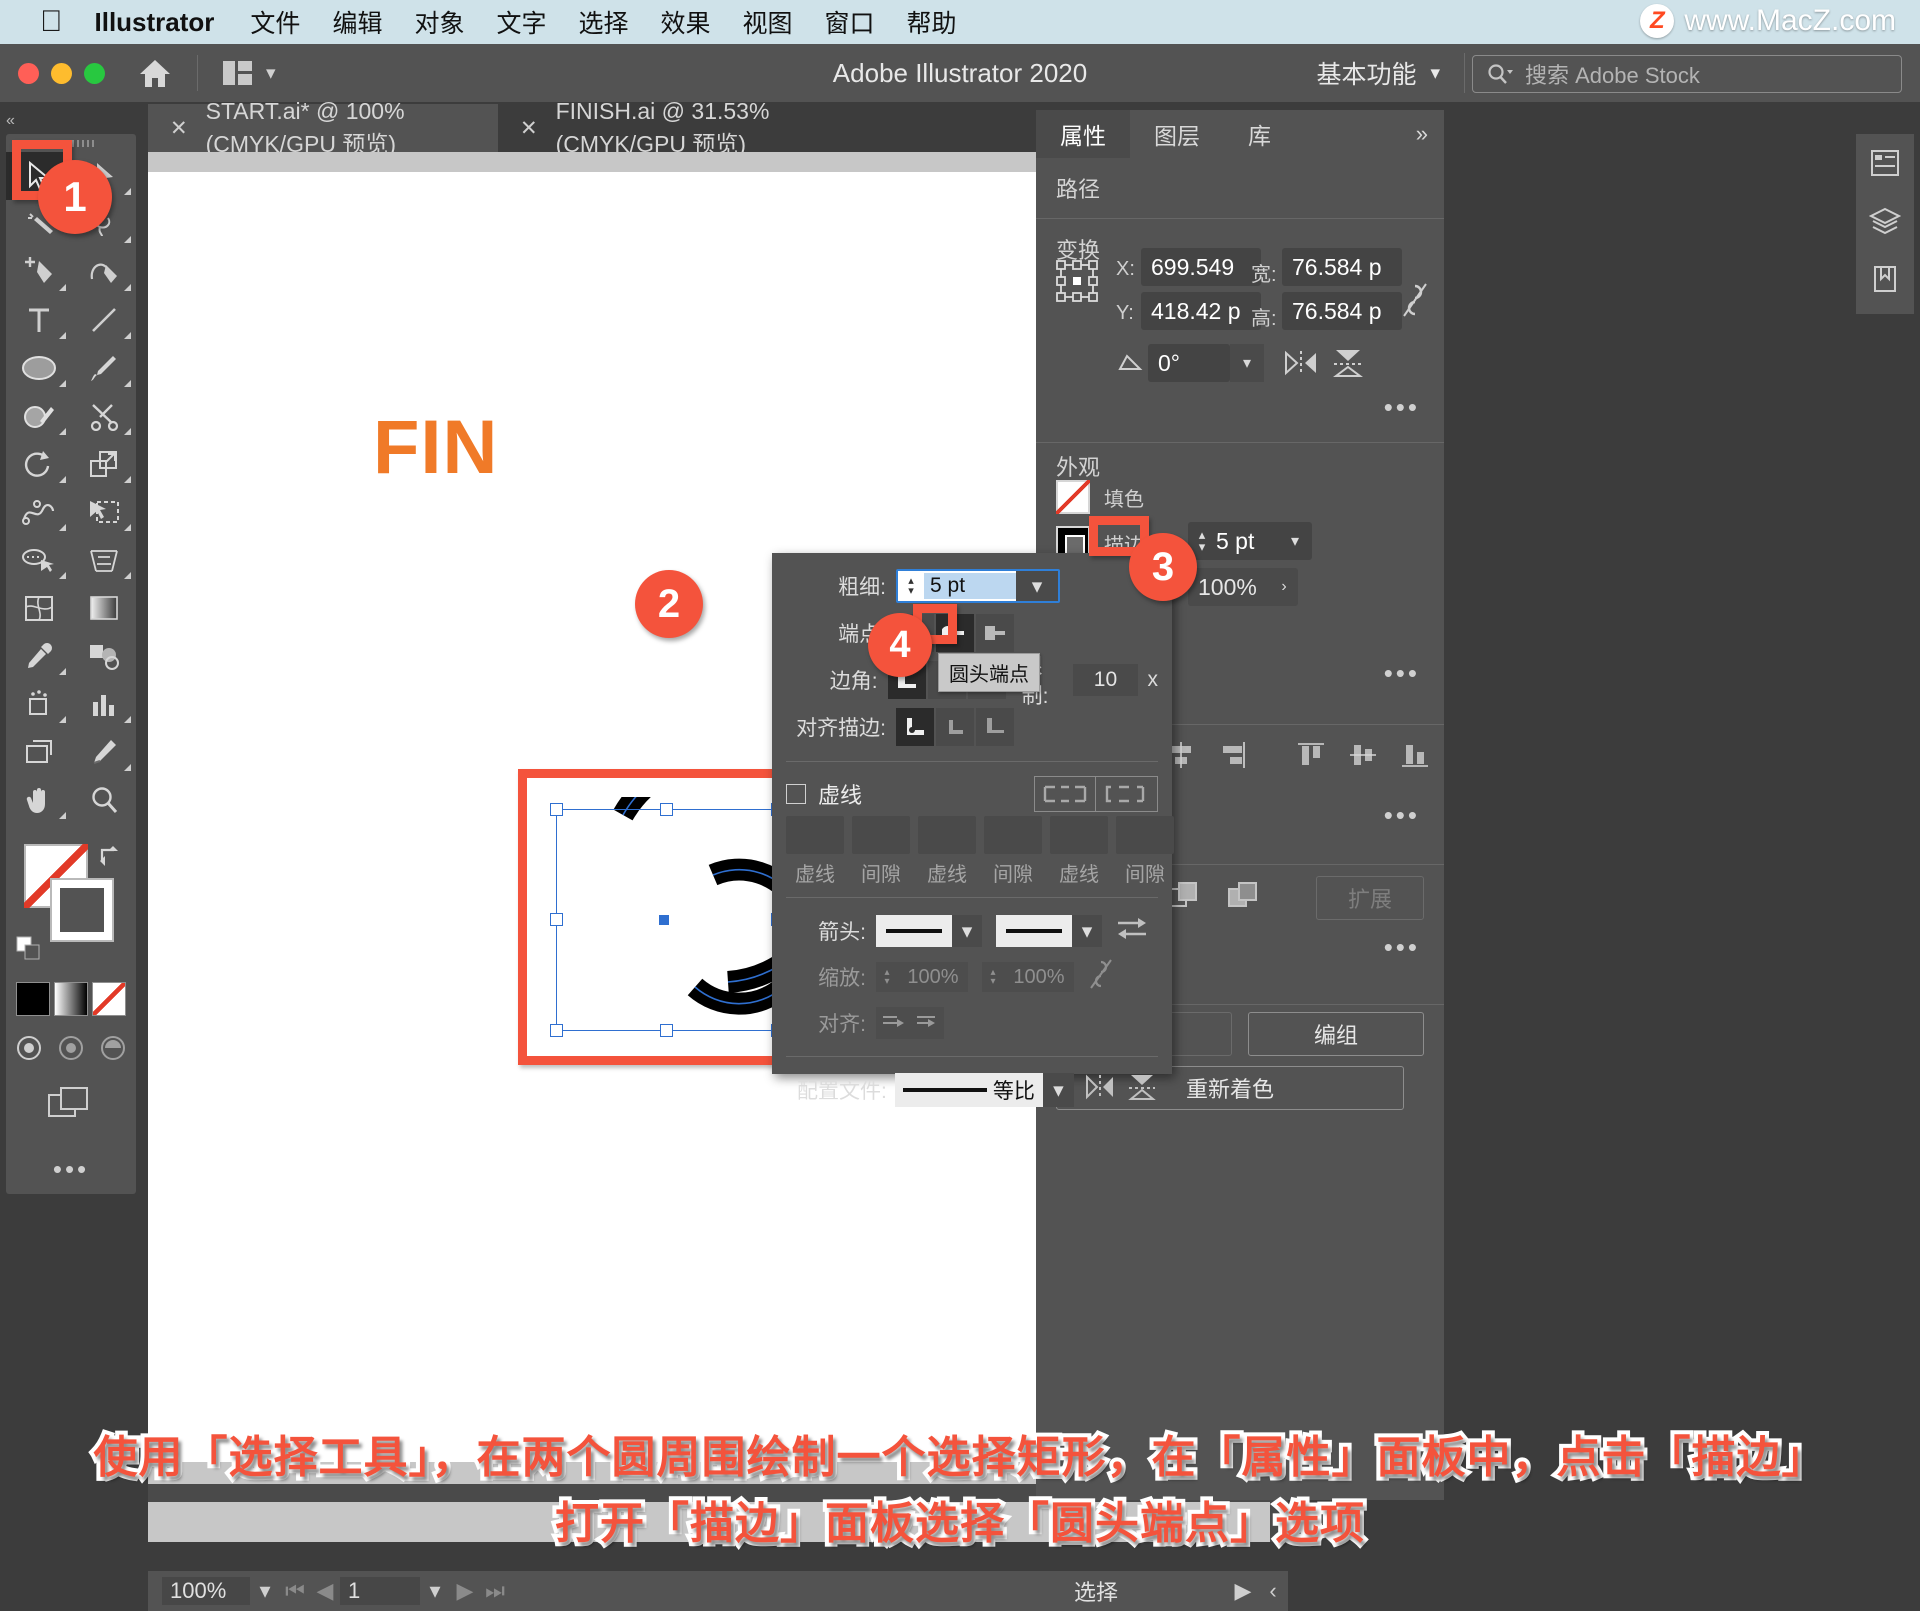 This screenshot has height=1611, width=1920. I want to click on zoom-tool, so click(103, 800).